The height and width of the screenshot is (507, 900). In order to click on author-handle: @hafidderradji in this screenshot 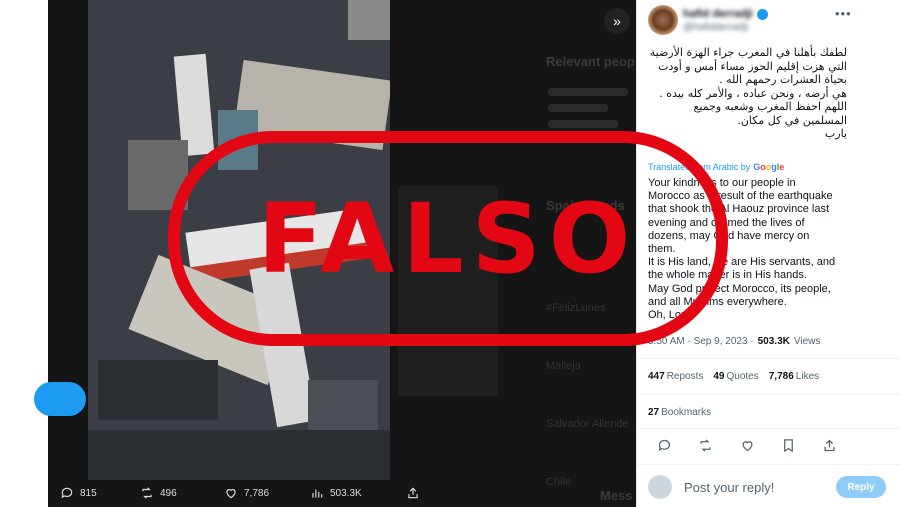, I will do `click(716, 27)`.